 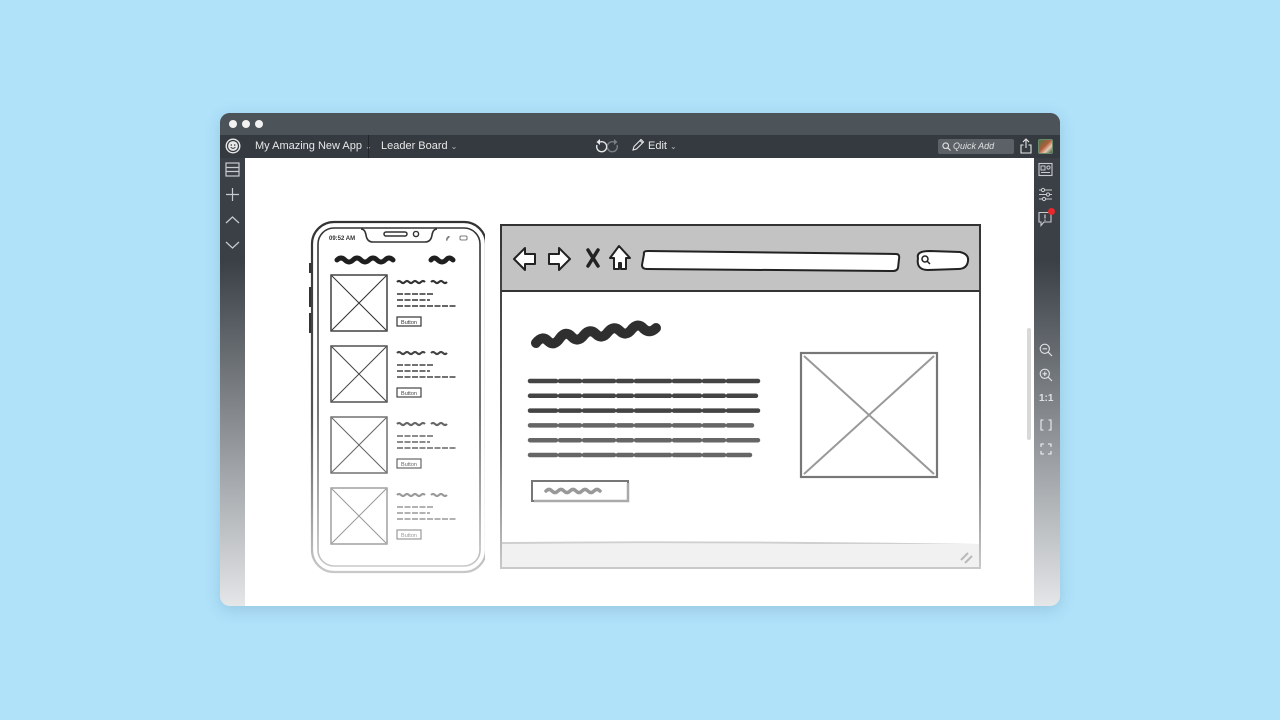 What do you see at coordinates (416, 234) in the screenshot?
I see `phone-camera` at bounding box center [416, 234].